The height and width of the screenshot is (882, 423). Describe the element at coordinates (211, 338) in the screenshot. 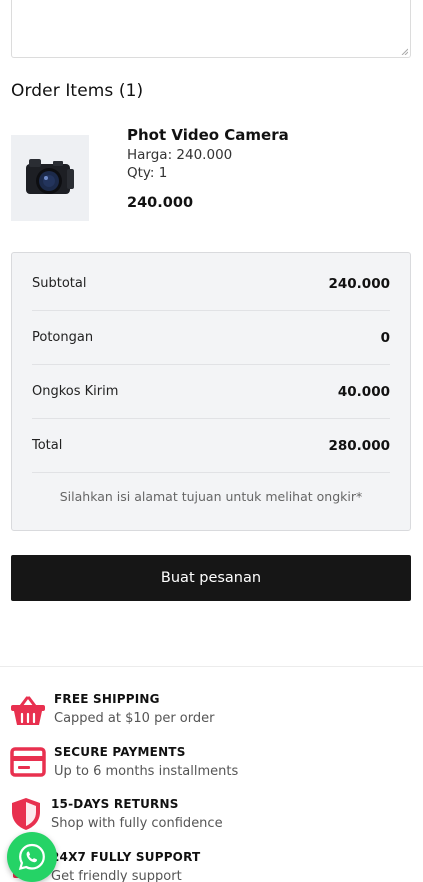

I see `summary-row-discount: Potongan 0` at that location.